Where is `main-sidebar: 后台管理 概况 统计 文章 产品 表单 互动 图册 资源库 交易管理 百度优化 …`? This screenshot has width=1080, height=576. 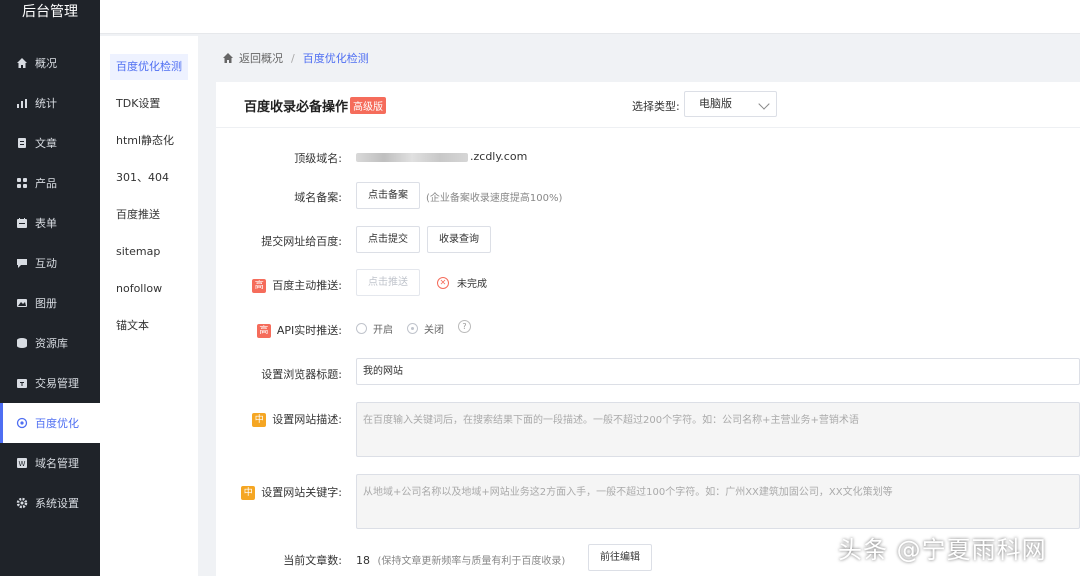
main-sidebar: 后台管理 概况 统计 文章 产品 表单 互动 图册 资源库 交易管理 百度优化 … is located at coordinates (50, 288).